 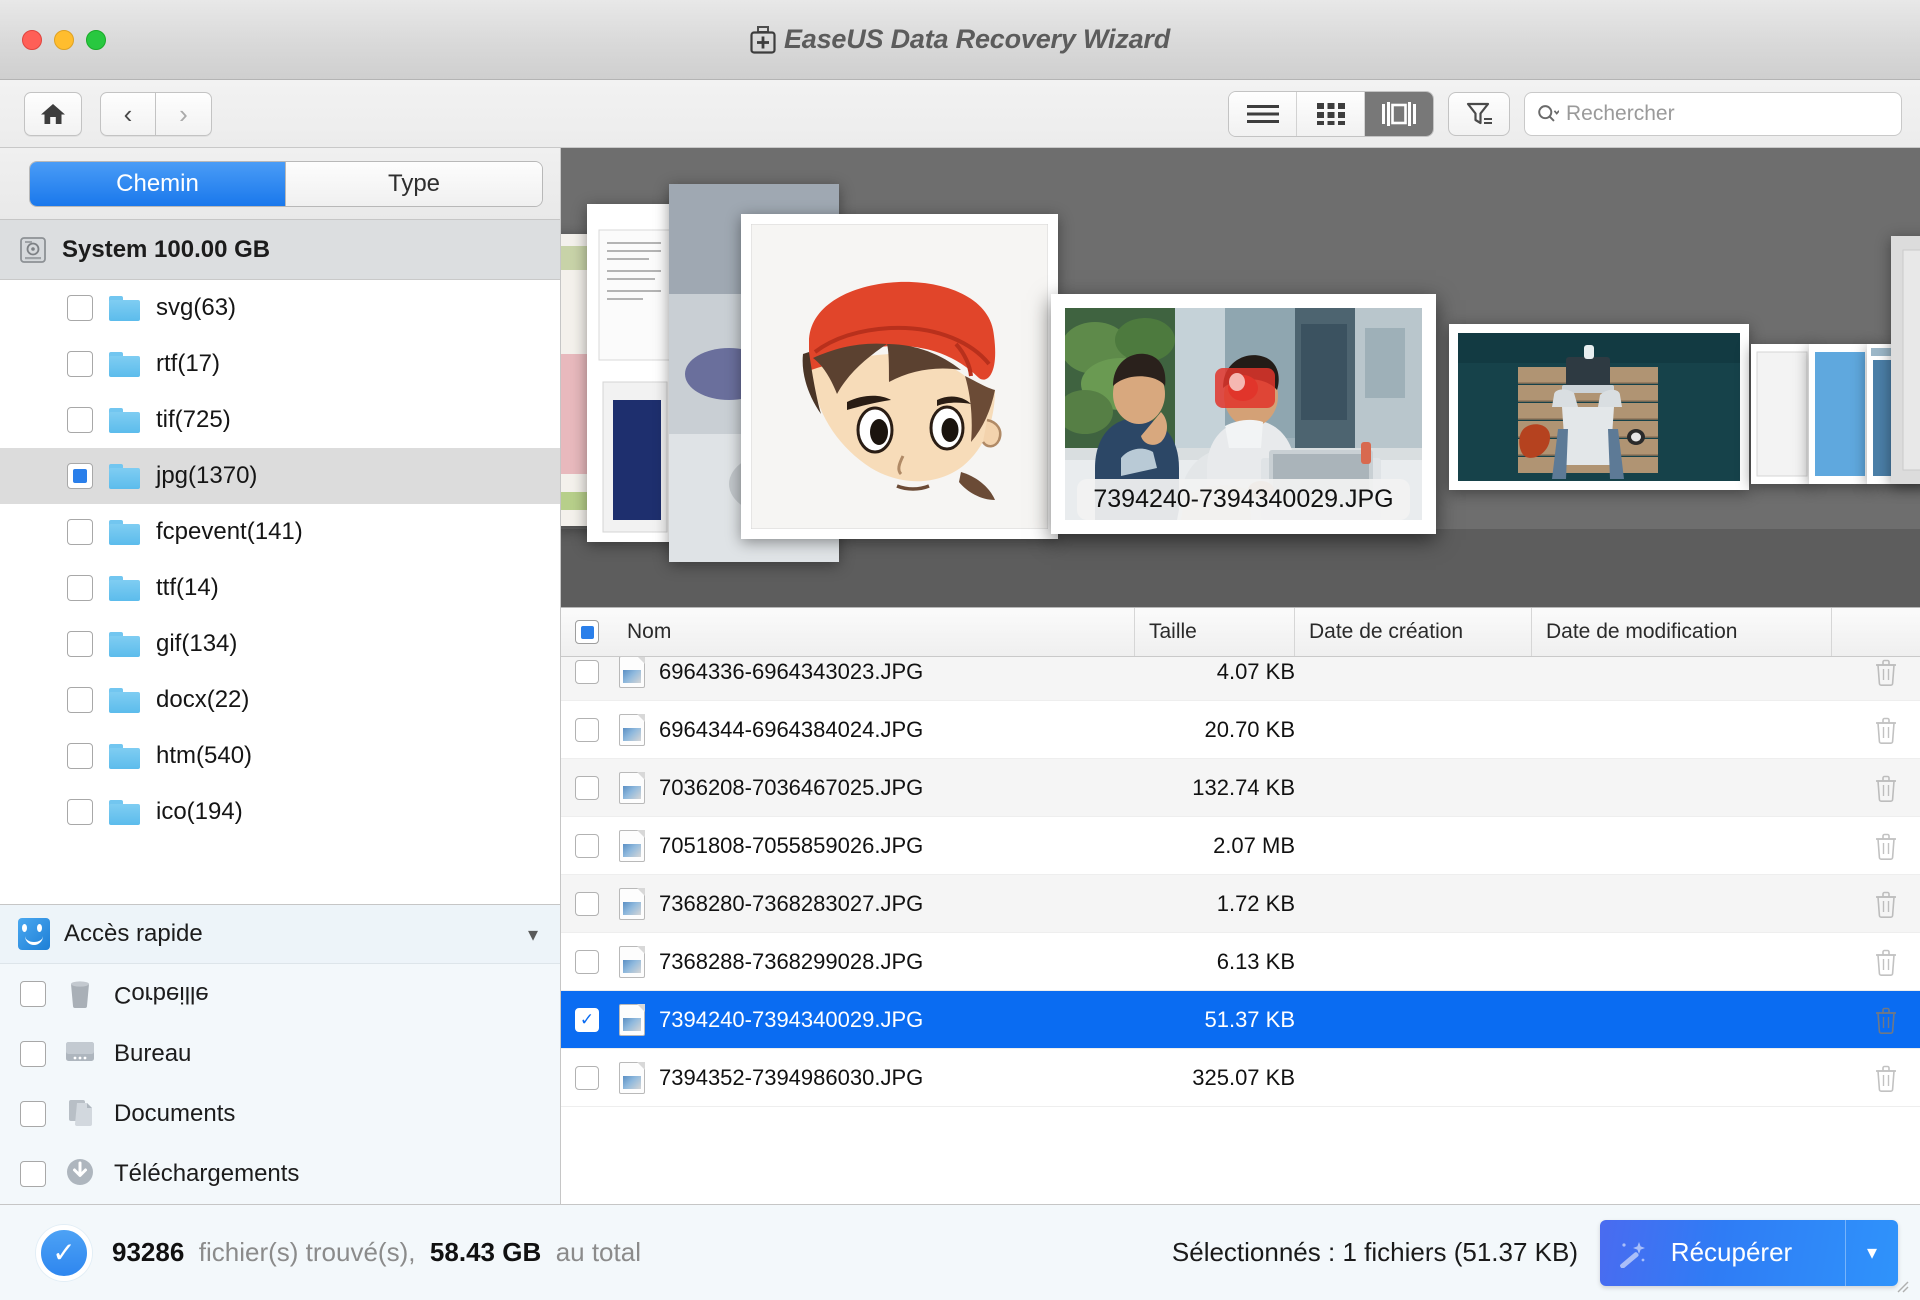 I want to click on column-header-name: Nom, so click(x=874, y=632).